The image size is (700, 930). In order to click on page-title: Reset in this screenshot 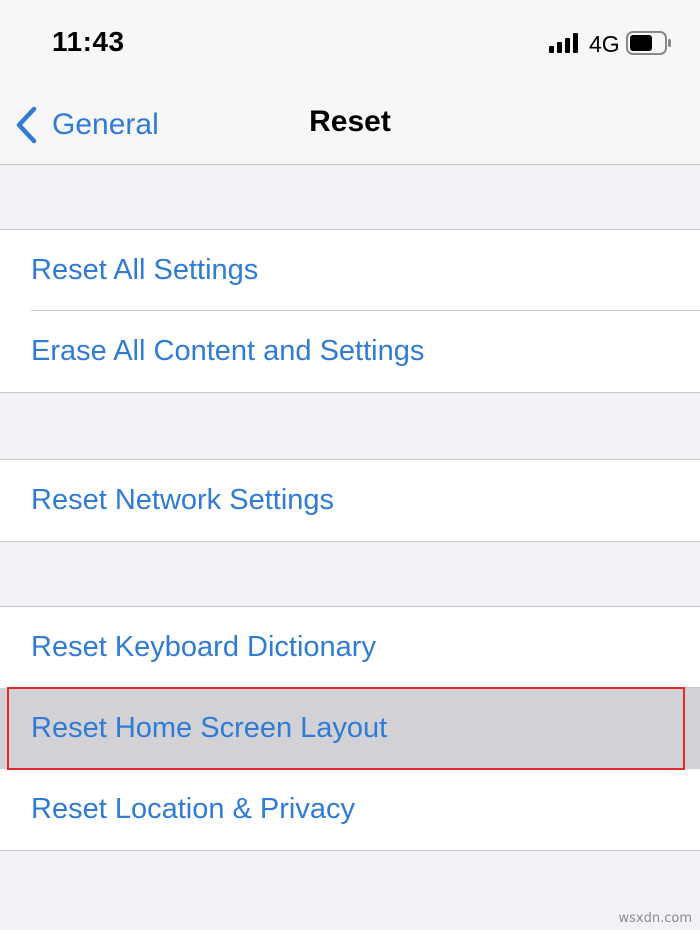, I will do `click(350, 121)`.